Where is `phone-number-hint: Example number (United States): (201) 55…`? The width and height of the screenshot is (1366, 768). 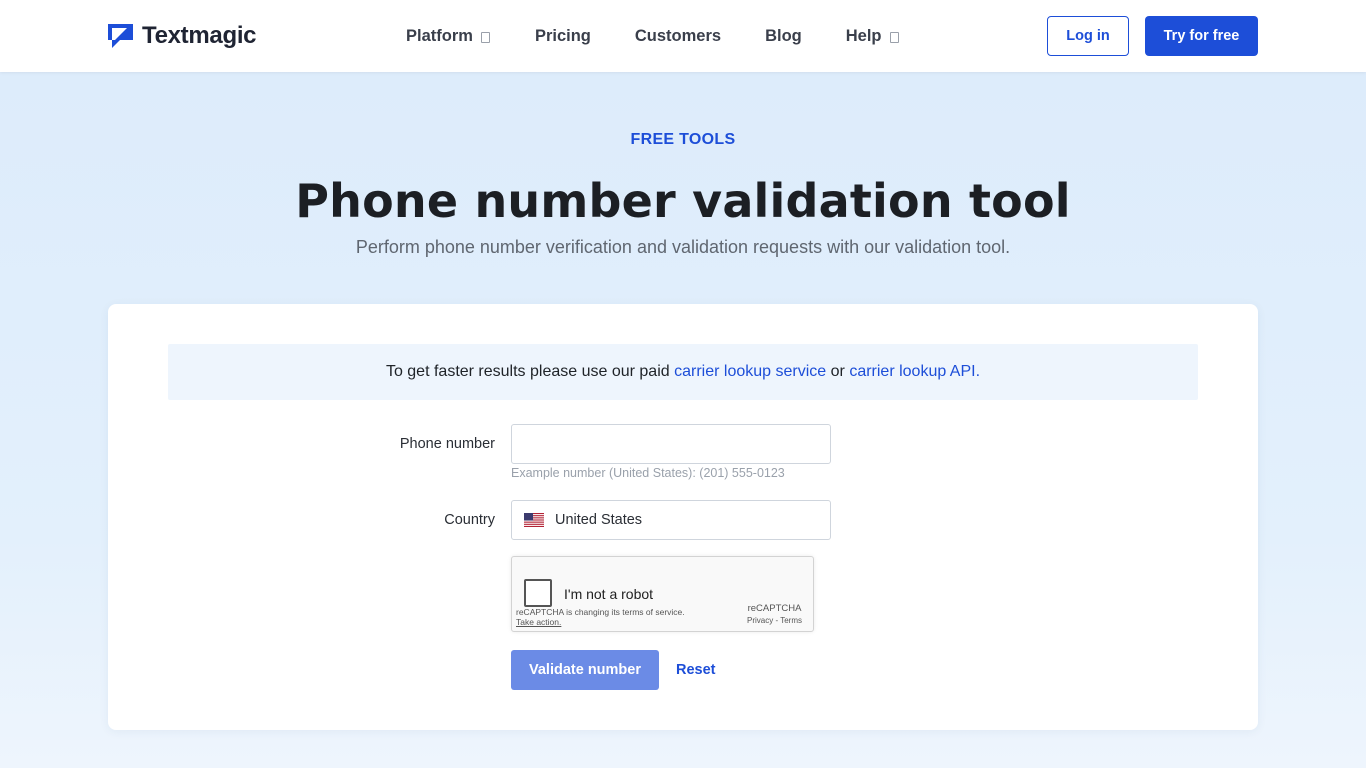
phone-number-hint: Example number (United States): (201) 55… is located at coordinates (648, 473).